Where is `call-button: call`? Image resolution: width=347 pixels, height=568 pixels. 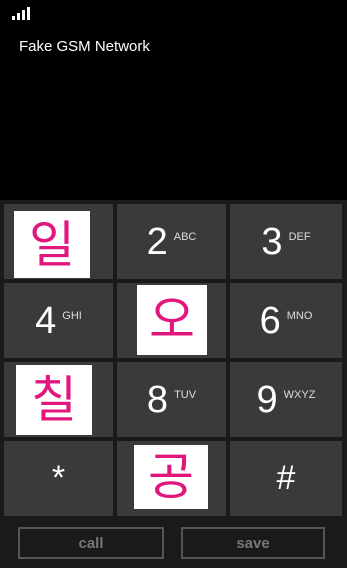 call-button: call is located at coordinates (91, 543).